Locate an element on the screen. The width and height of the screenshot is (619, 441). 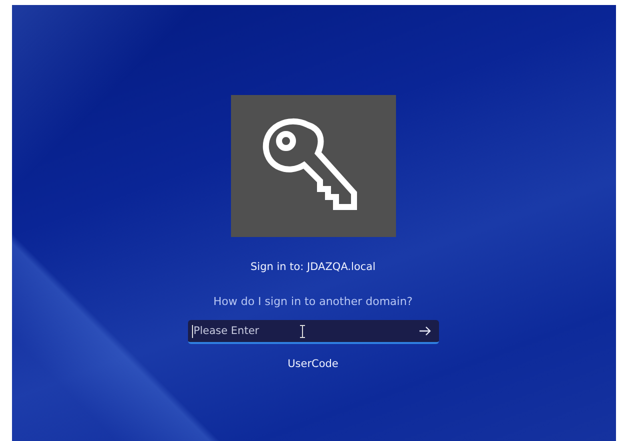
other-domain-link: How do I sign in to another domain? is located at coordinates (313, 301).